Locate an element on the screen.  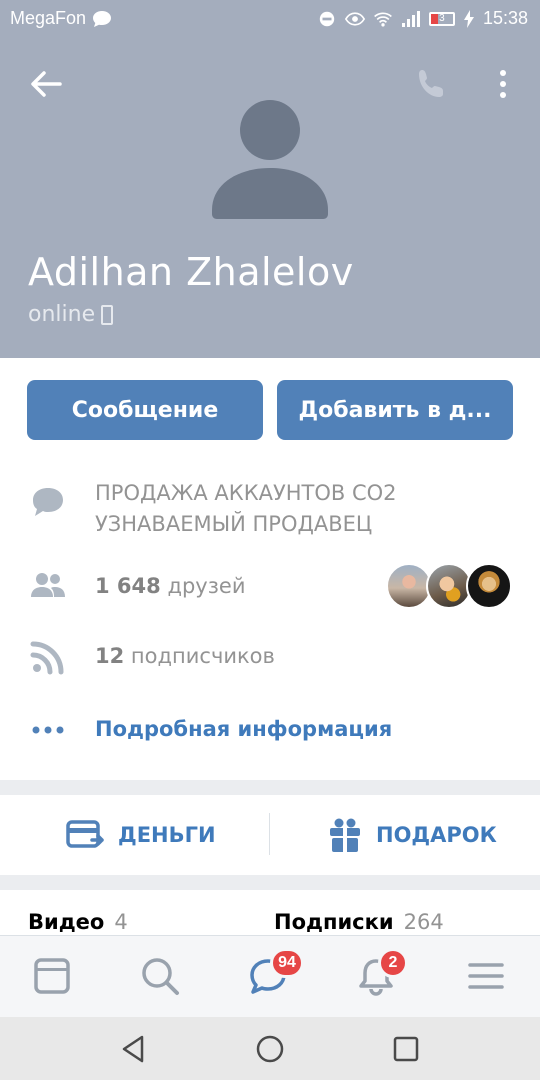
bottom-tab-bar: 94 2 is located at coordinates (270, 976).